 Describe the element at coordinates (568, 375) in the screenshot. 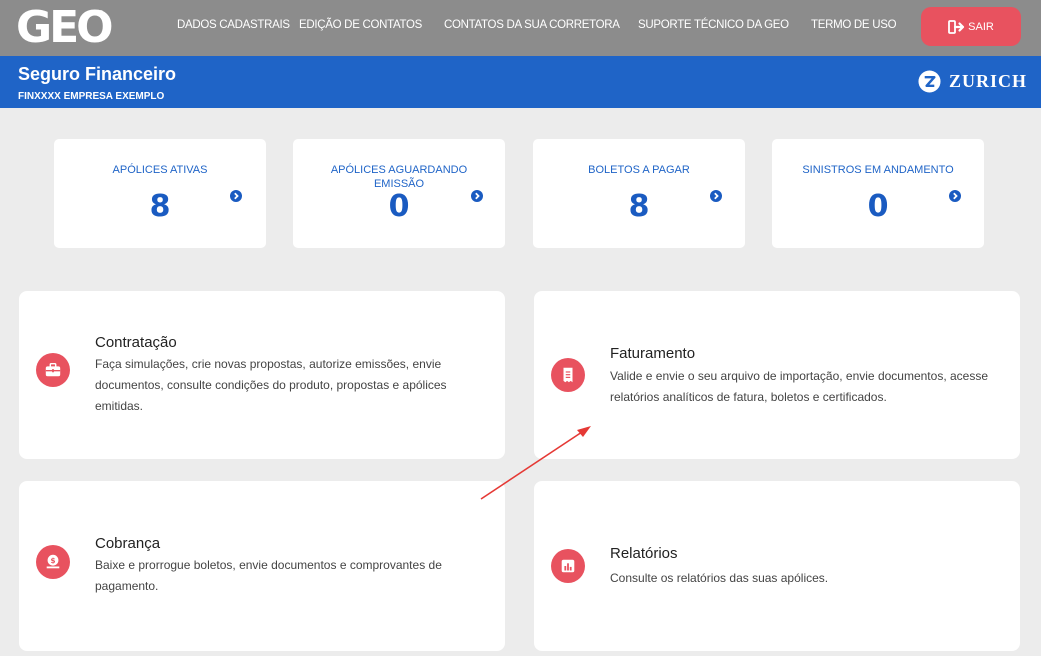

I see `receipt-icon` at that location.